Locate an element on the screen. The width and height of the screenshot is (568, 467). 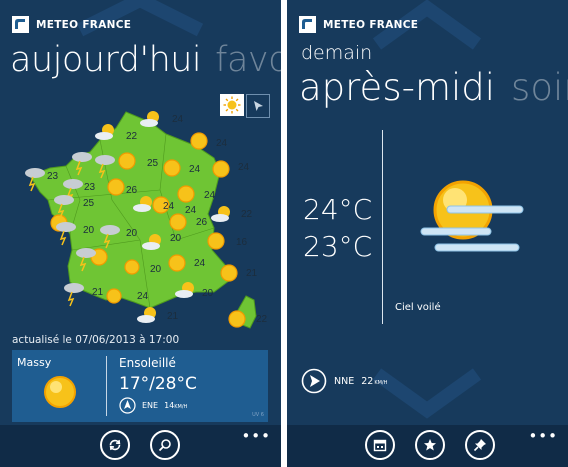
tile-divider is located at coordinates (106, 386).